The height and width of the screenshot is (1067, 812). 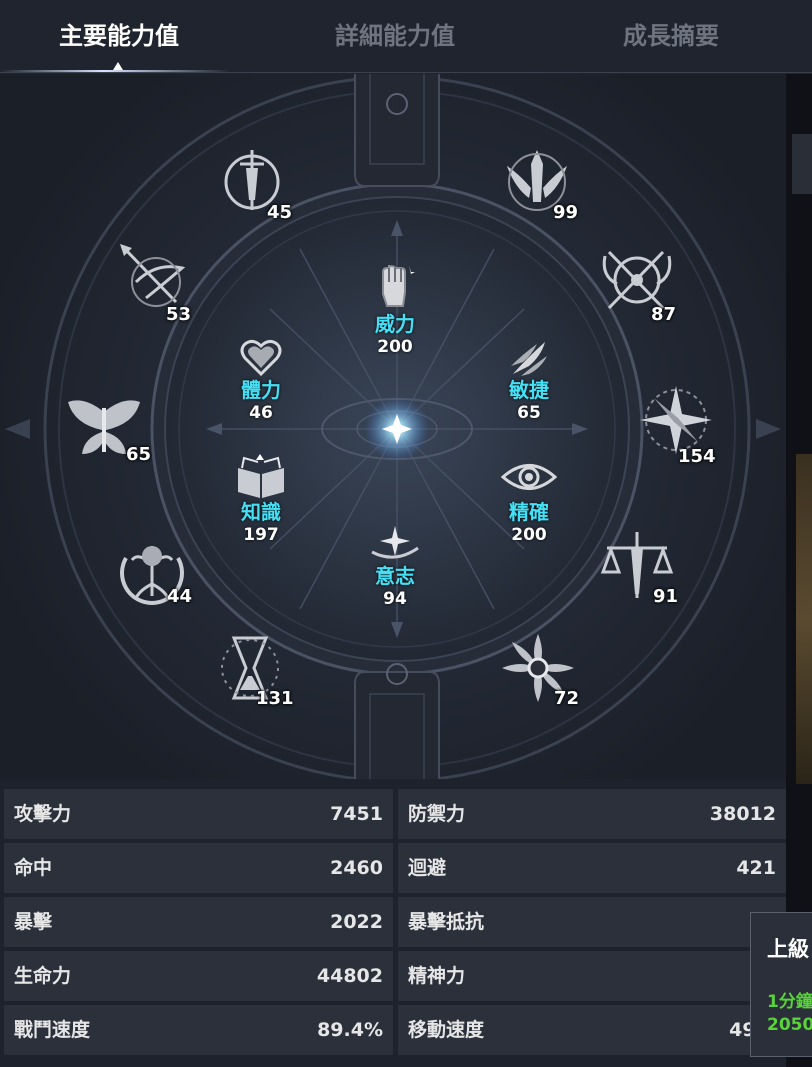 What do you see at coordinates (395, 599) in the screenshot?
I see `stat-value: 94` at bounding box center [395, 599].